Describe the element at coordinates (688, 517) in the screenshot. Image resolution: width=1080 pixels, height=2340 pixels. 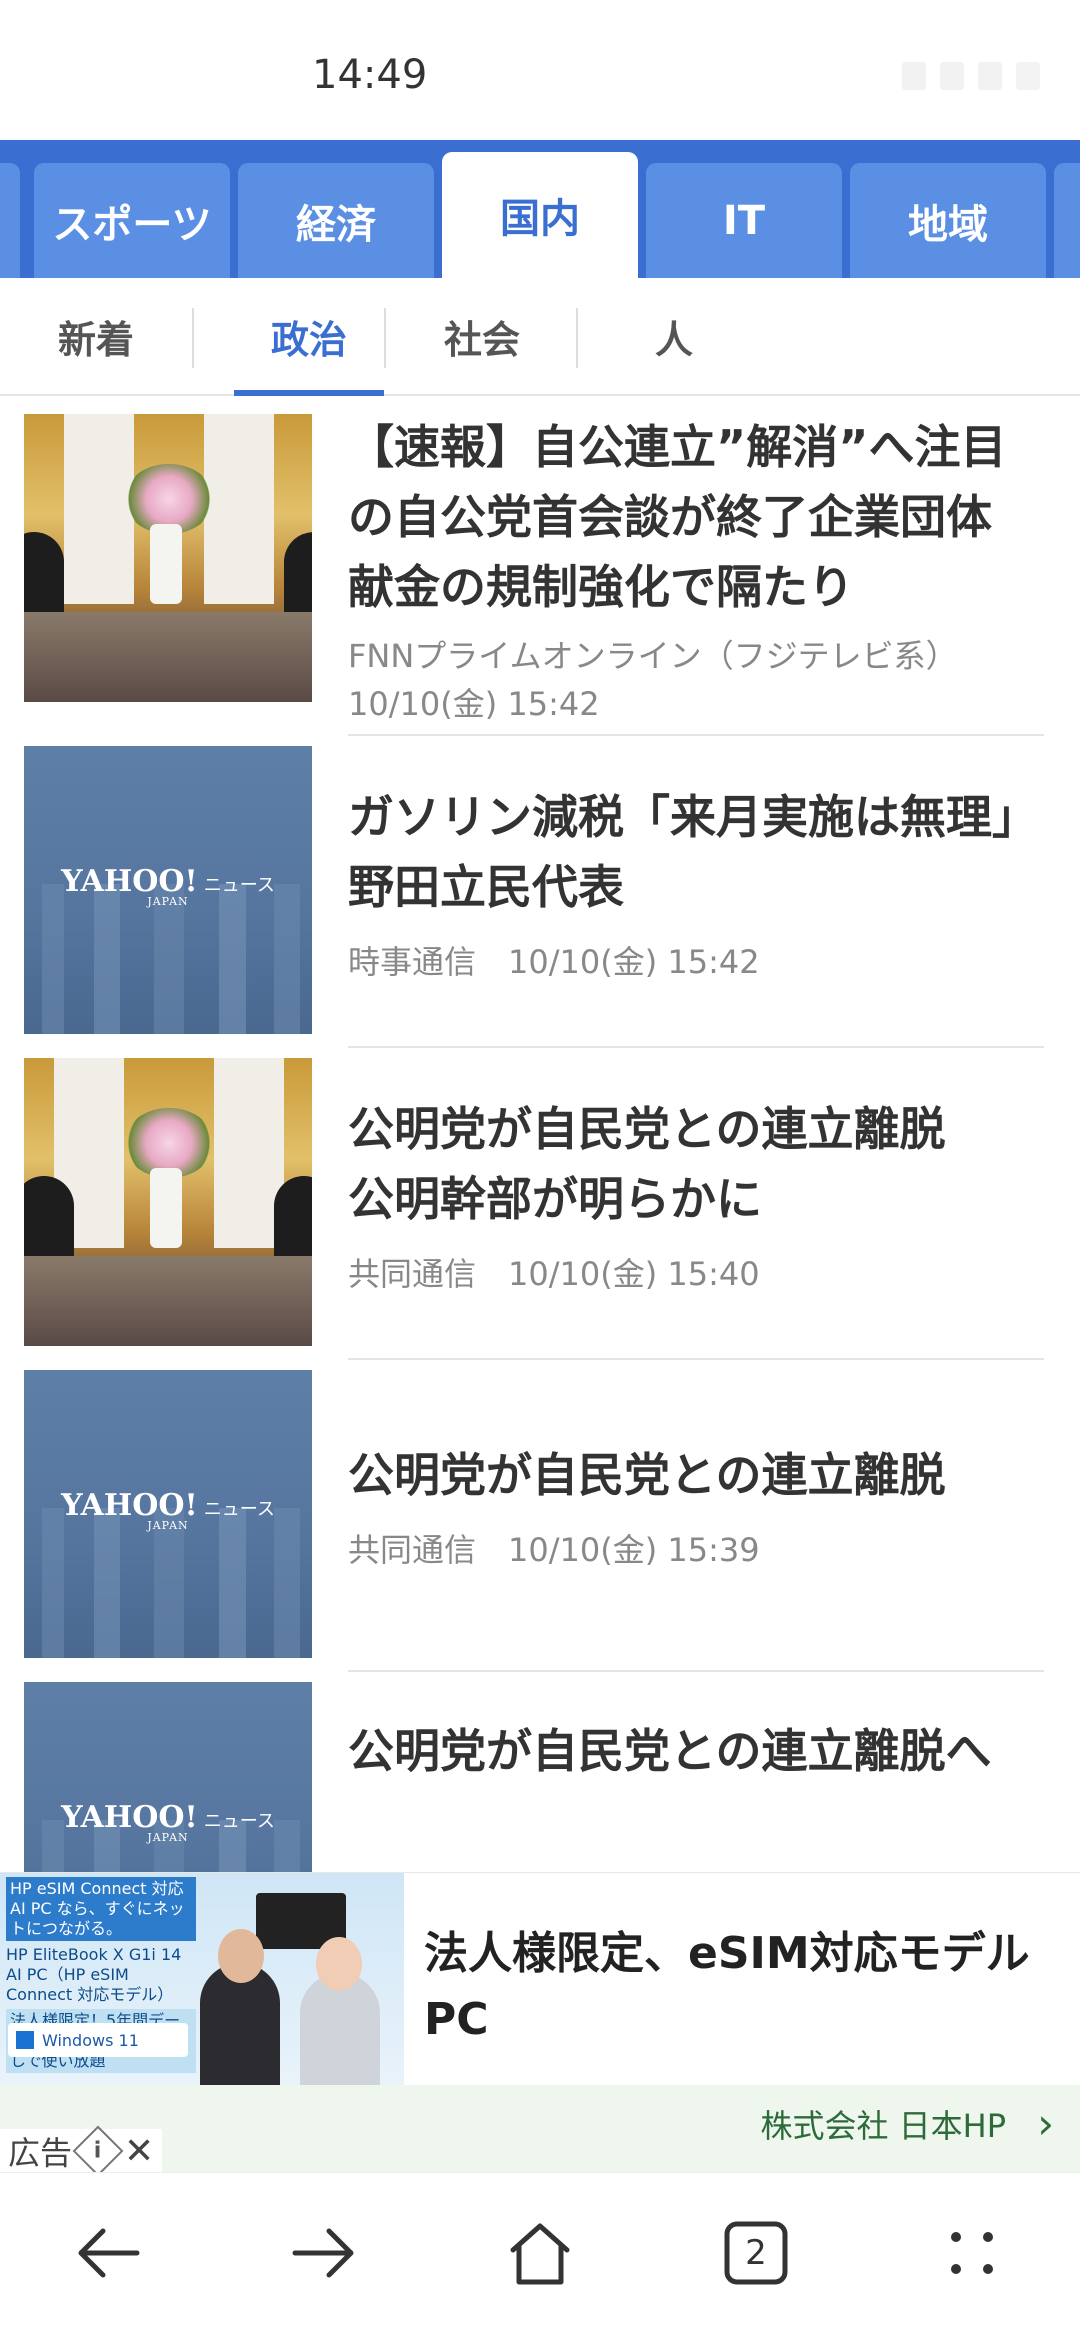
I see `news-title: 【速報】自公連立”解消”へ注目の自公党首会談が終了企業団体献金の規制強化で隔たり` at that location.